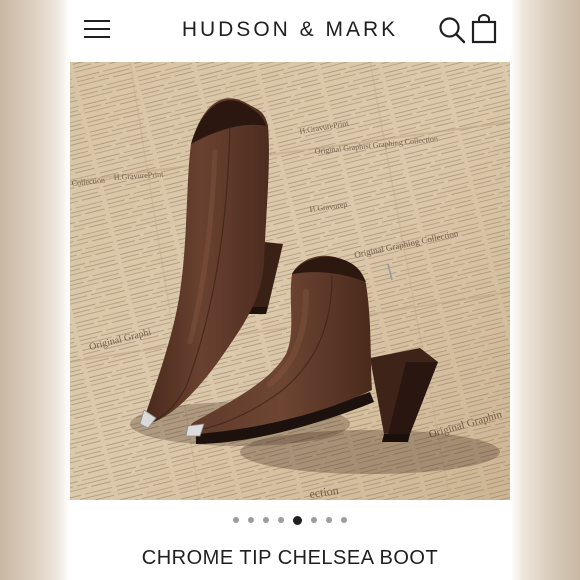 This screenshot has width=580, height=580. I want to click on search-button, so click(452, 30).